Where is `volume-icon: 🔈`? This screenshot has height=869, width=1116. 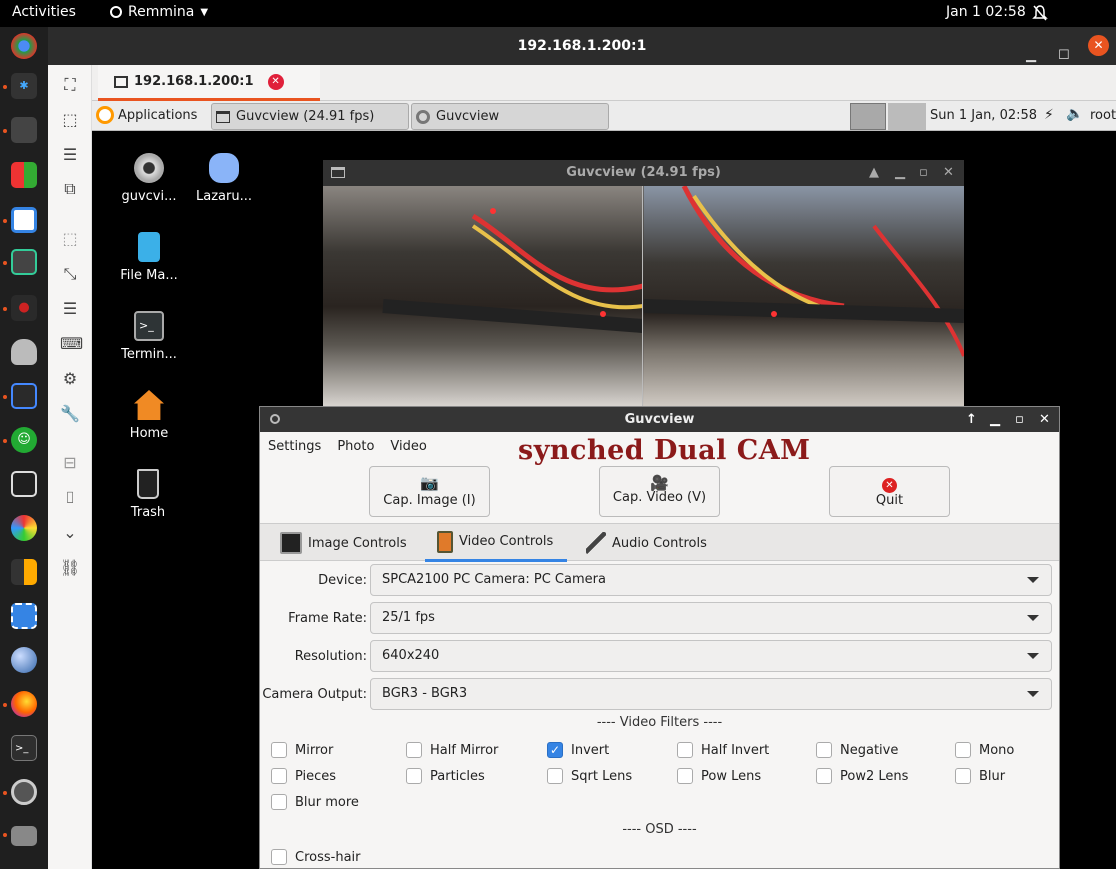
volume-icon: 🔈 is located at coordinates (1074, 114).